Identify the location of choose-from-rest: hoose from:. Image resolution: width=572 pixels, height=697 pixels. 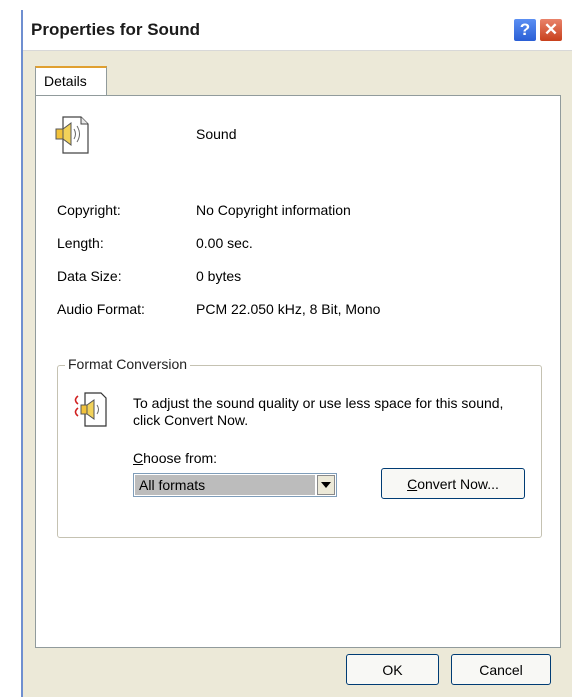
(180, 458).